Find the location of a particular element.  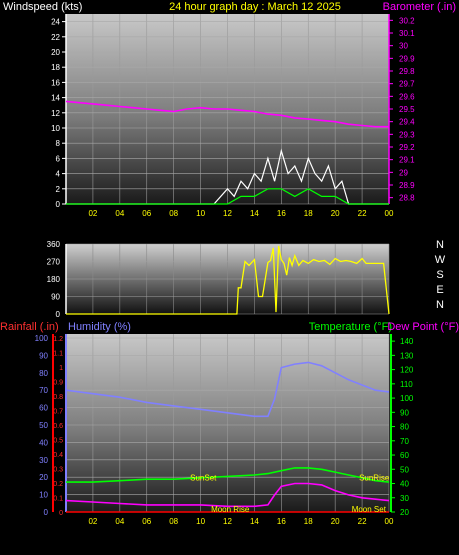

event-label: SunSet is located at coordinates (203, 478).